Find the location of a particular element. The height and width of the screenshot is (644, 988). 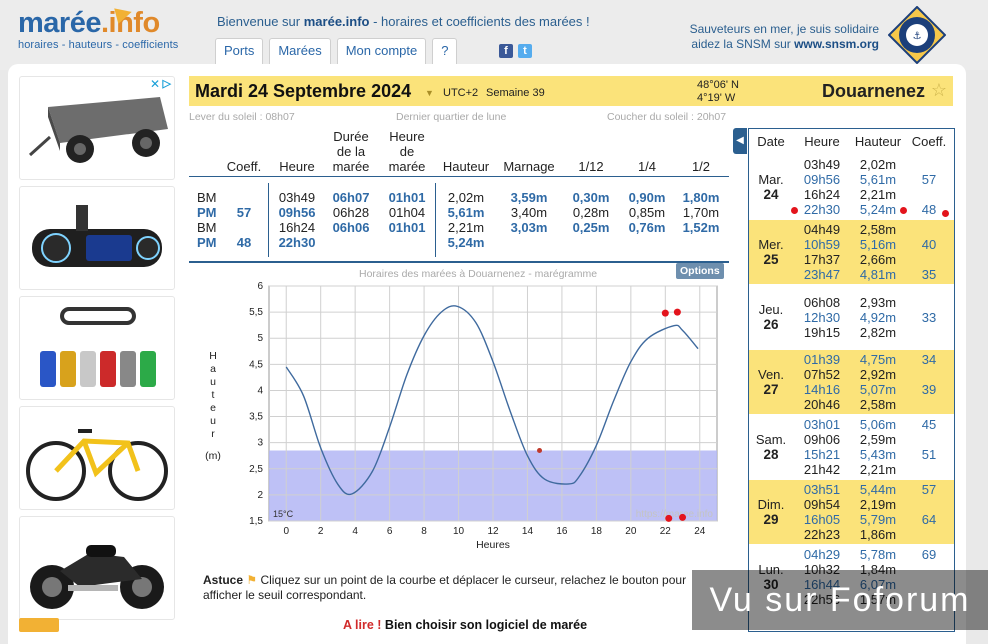

cell-heure: 16h24 is located at coordinates (297, 227).